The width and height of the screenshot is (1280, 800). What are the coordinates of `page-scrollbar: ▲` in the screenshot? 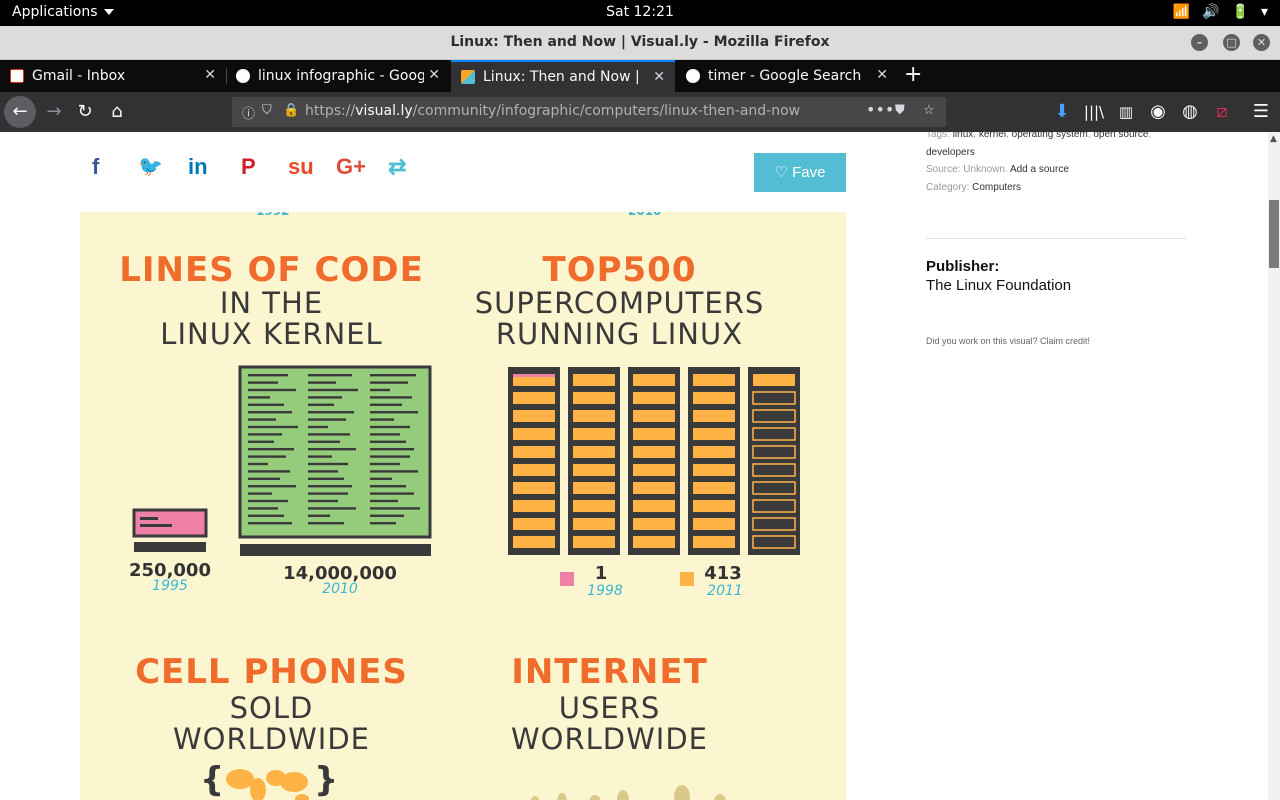 It's located at (1274, 466).